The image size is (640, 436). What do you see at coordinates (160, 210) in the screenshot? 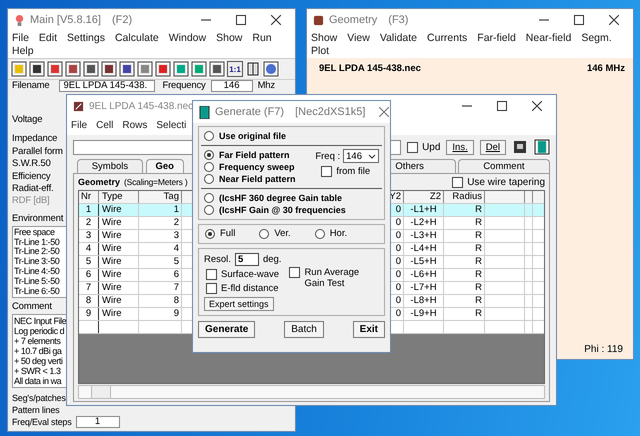
I see `table-cell: 1` at bounding box center [160, 210].